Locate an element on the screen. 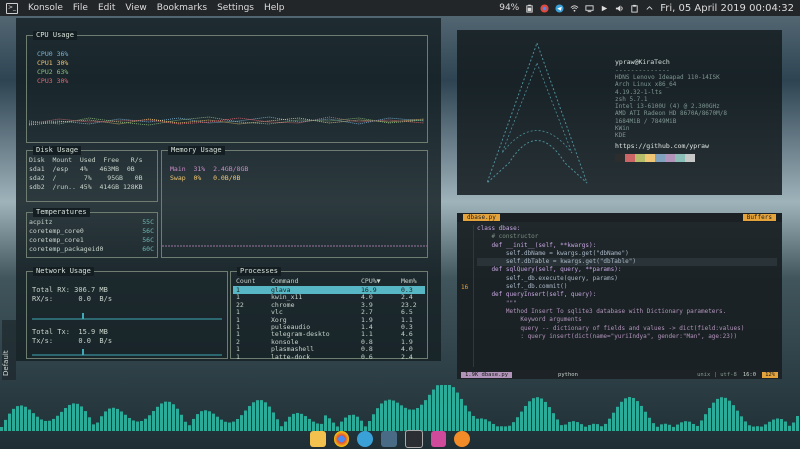  cpu-usage-title: CPU Usage is located at coordinates (55, 35).